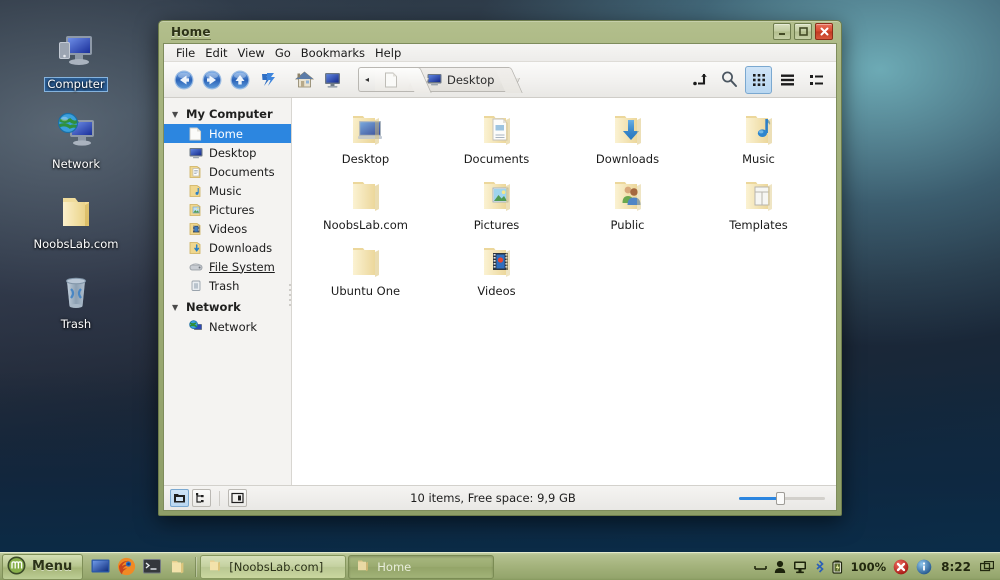 The height and width of the screenshot is (580, 1000). I want to click on firefox-icon, so click(126, 567).